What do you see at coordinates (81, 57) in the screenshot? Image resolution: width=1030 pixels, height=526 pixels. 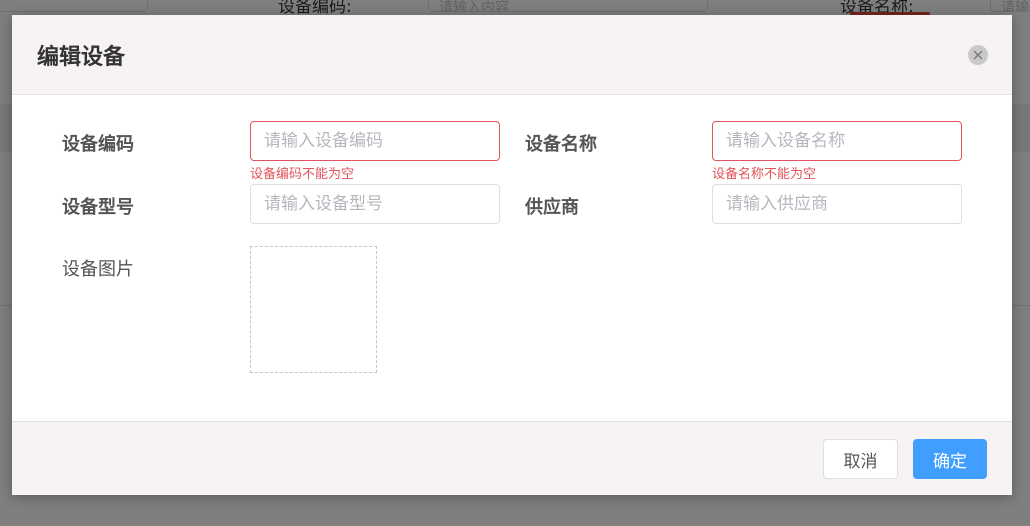 I see `dialog-title: 编辑设备` at bounding box center [81, 57].